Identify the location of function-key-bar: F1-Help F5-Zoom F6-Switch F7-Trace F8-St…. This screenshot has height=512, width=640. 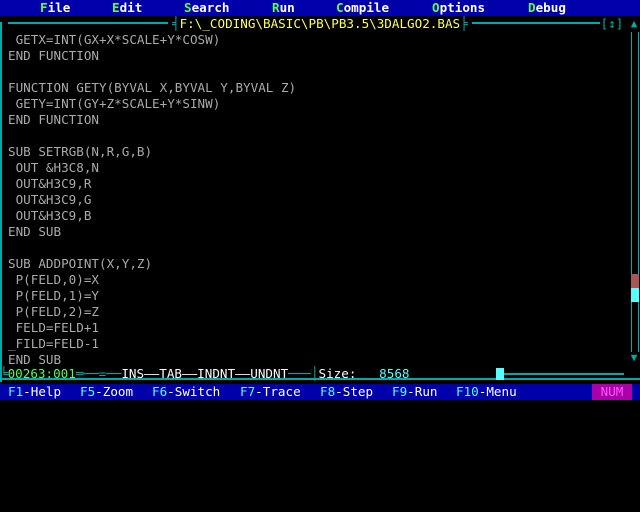
(320, 392).